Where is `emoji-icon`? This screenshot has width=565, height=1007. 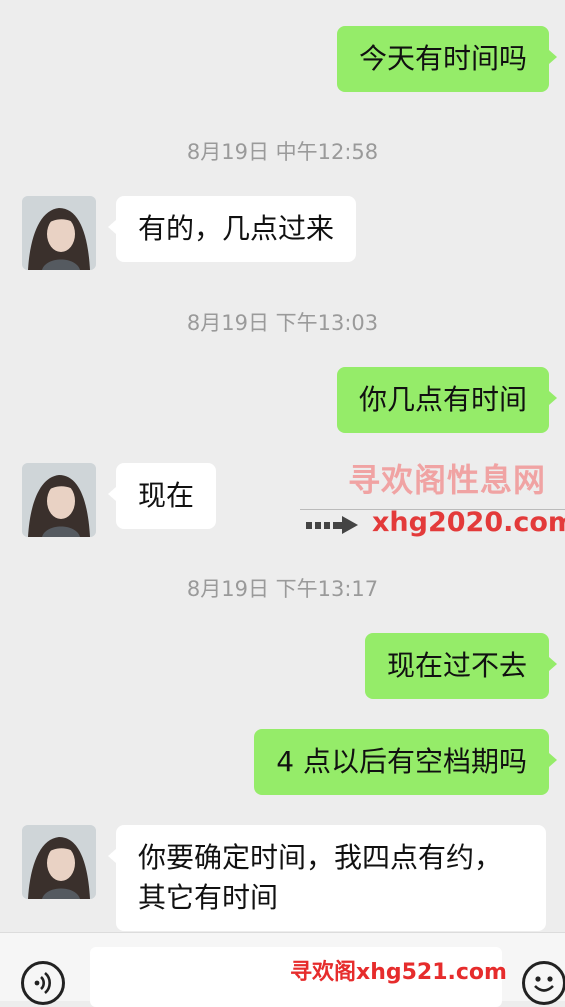 emoji-icon is located at coordinates (544, 984).